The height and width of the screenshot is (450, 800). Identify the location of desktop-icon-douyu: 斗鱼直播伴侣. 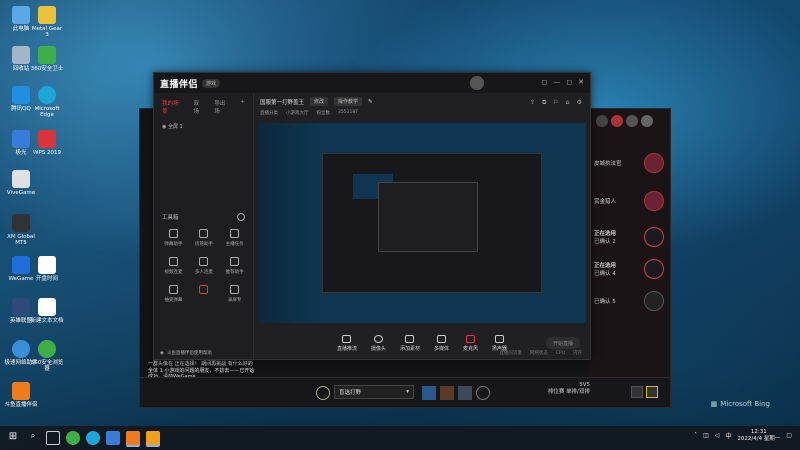
(21, 395).